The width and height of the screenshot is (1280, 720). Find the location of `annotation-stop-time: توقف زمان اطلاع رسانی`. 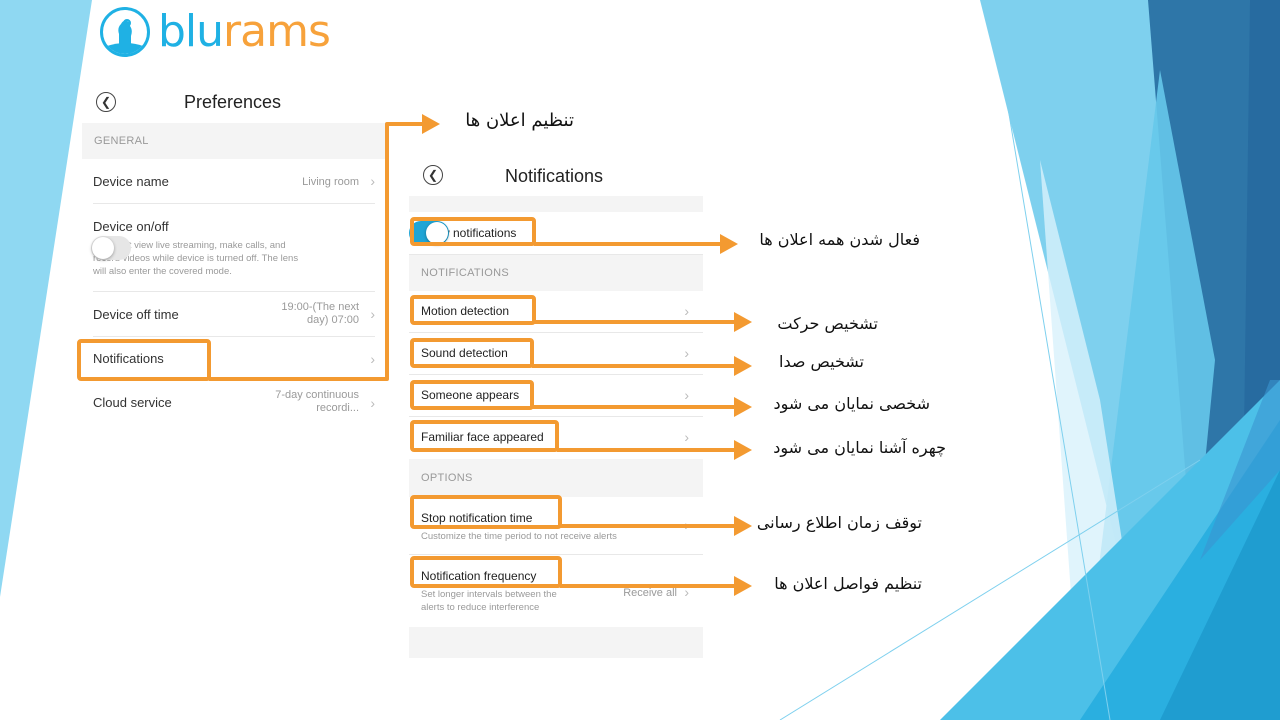

annotation-stop-time: توقف زمان اطلاع رسانی is located at coordinates (839, 522).